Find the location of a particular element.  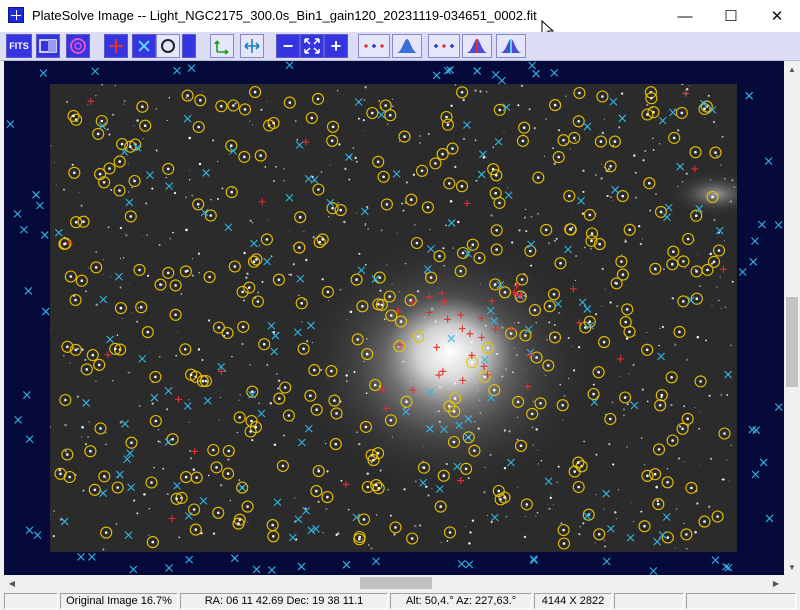

app-icon is located at coordinates (16, 15).